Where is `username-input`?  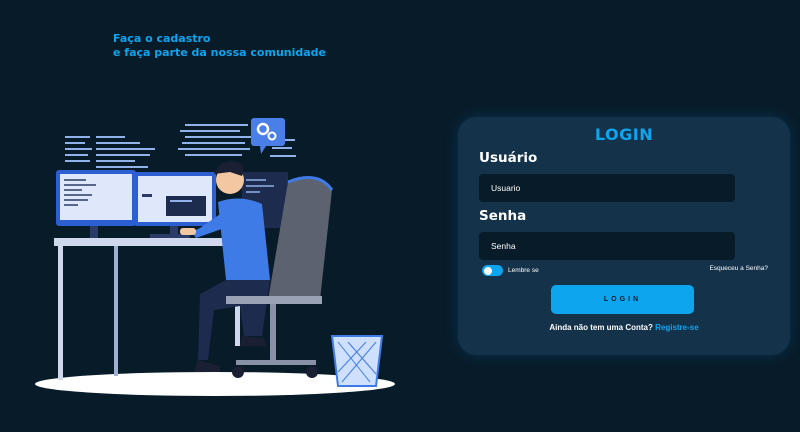 username-input is located at coordinates (607, 188).